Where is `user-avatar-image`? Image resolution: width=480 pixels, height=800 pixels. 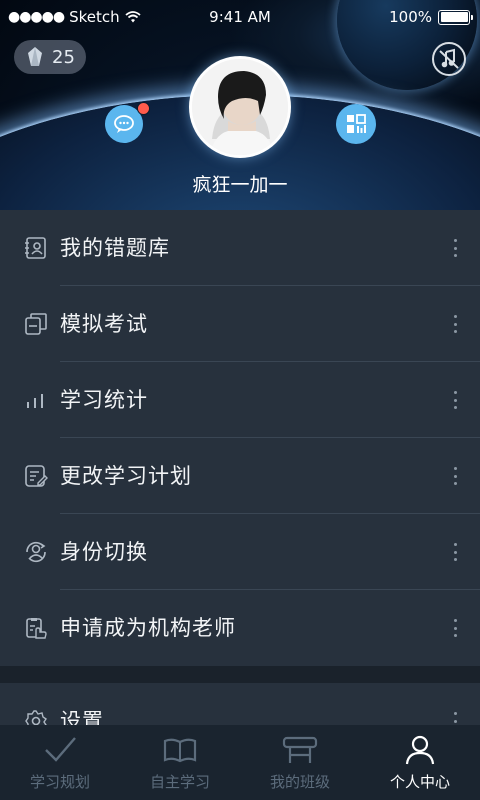
user-avatar-image is located at coordinates (240, 107).